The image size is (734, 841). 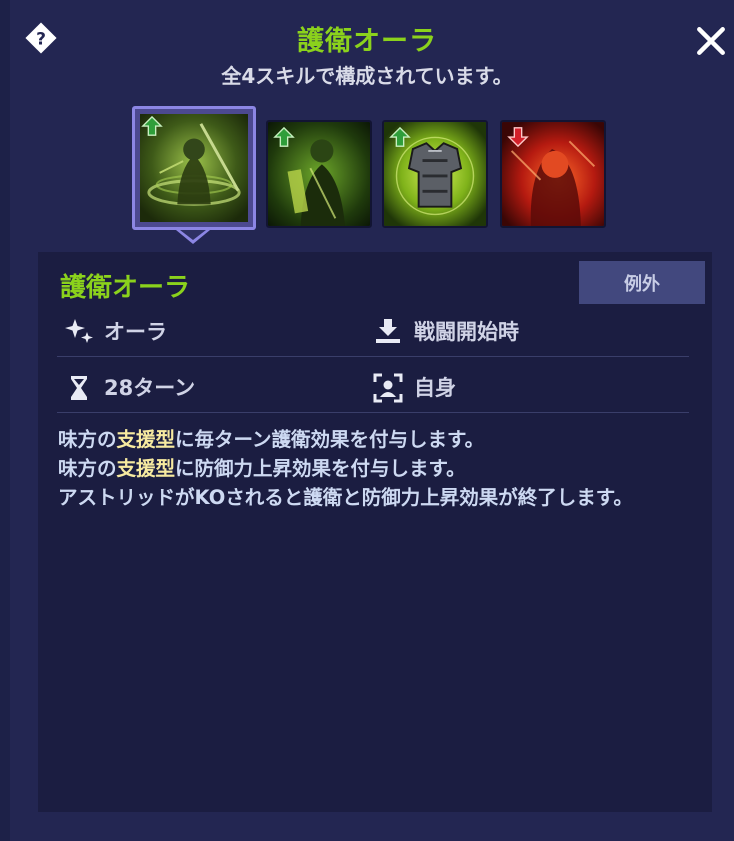 I want to click on description-line-2: 味方の支援型に防御力上昇効果を付与します。, so click(x=262, y=468).